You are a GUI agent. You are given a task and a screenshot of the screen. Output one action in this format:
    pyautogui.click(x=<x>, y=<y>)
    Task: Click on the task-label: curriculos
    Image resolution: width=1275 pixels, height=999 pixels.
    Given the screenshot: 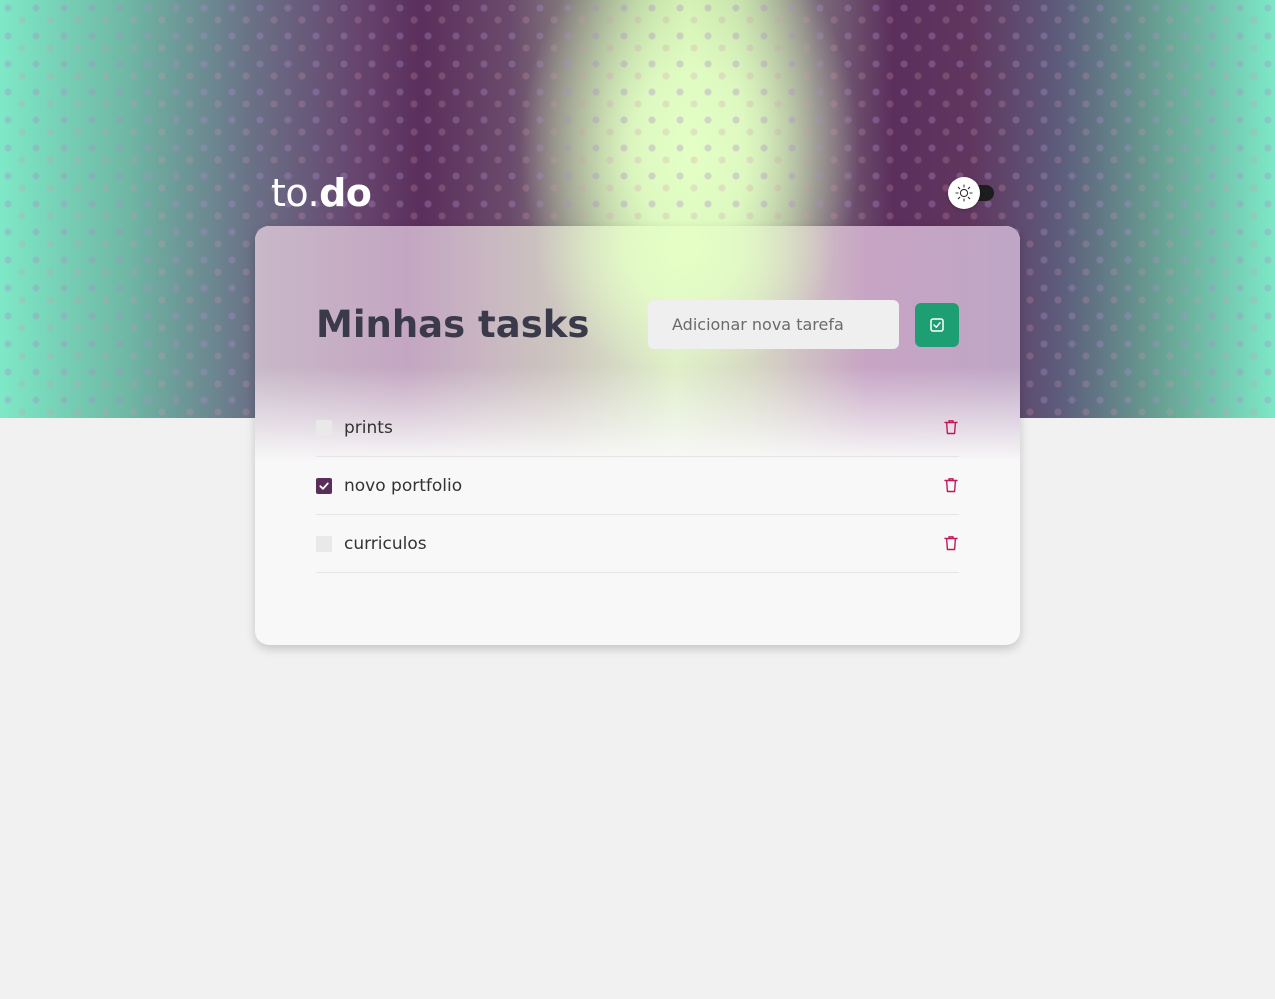 What is the action you would take?
    pyautogui.click(x=385, y=543)
    